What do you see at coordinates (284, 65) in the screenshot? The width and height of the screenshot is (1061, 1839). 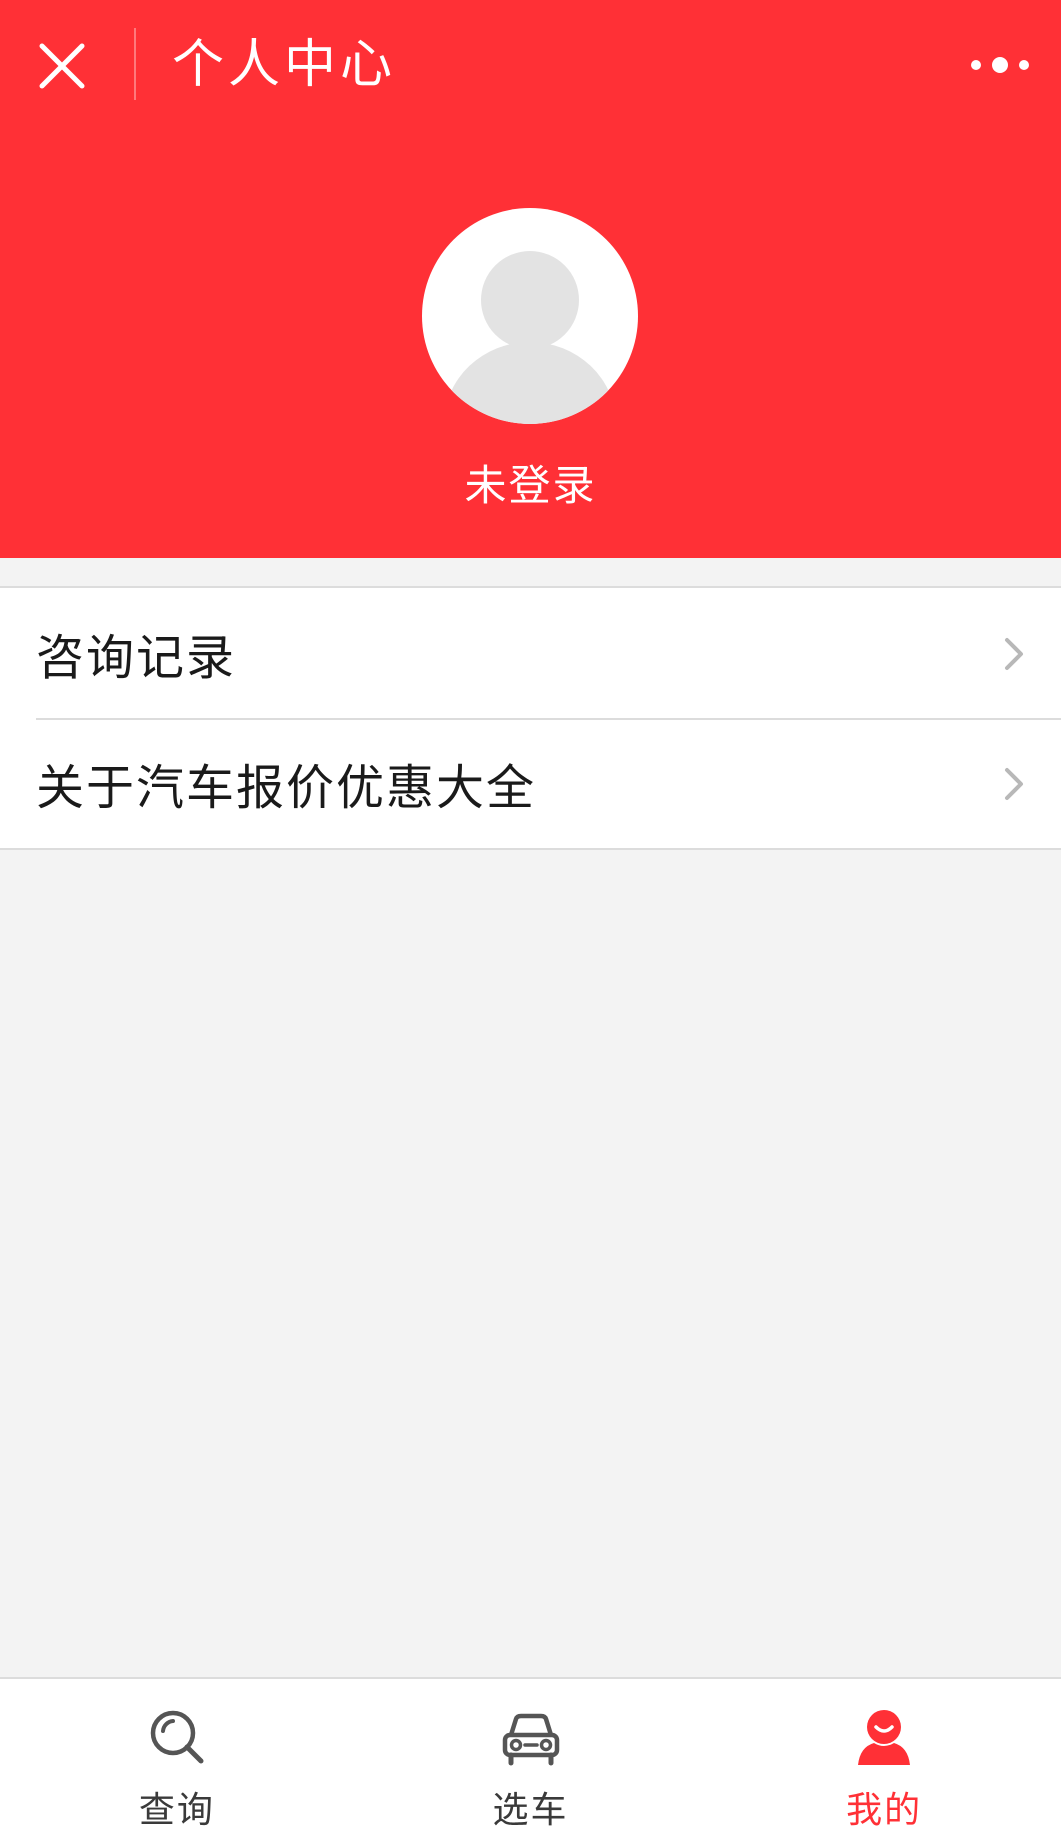 I see `page-title: 个人中心` at bounding box center [284, 65].